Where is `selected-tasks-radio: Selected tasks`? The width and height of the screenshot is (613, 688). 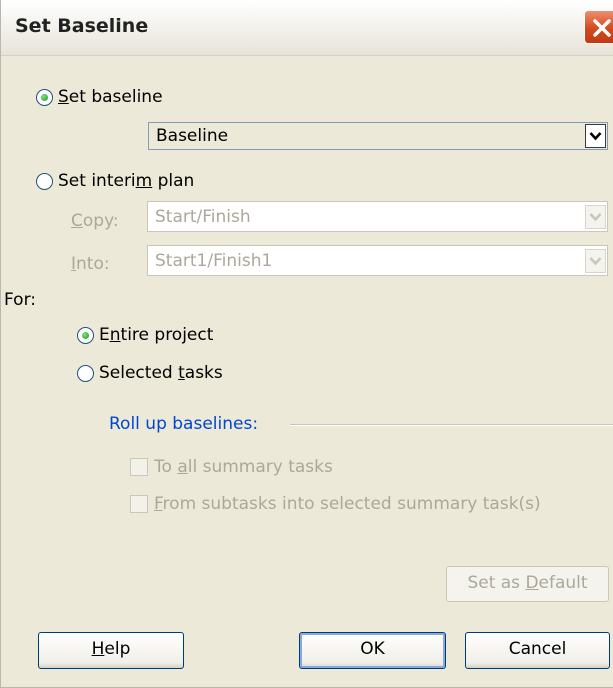
selected-tasks-radio: Selected tasks is located at coordinates (150, 373).